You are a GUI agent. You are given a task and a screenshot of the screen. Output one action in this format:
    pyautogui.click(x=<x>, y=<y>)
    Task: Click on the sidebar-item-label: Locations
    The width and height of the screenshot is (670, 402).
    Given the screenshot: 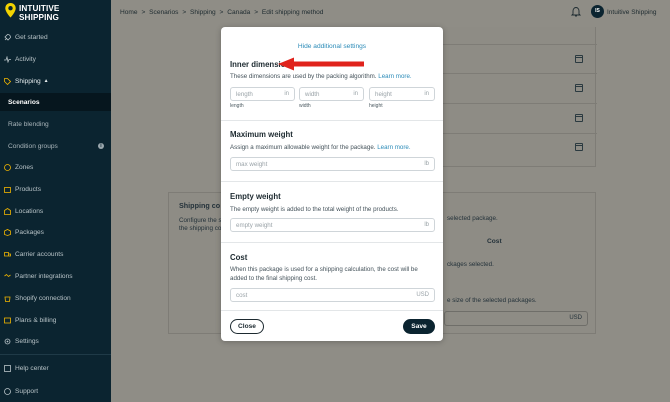 What is the action you would take?
    pyautogui.click(x=29, y=211)
    